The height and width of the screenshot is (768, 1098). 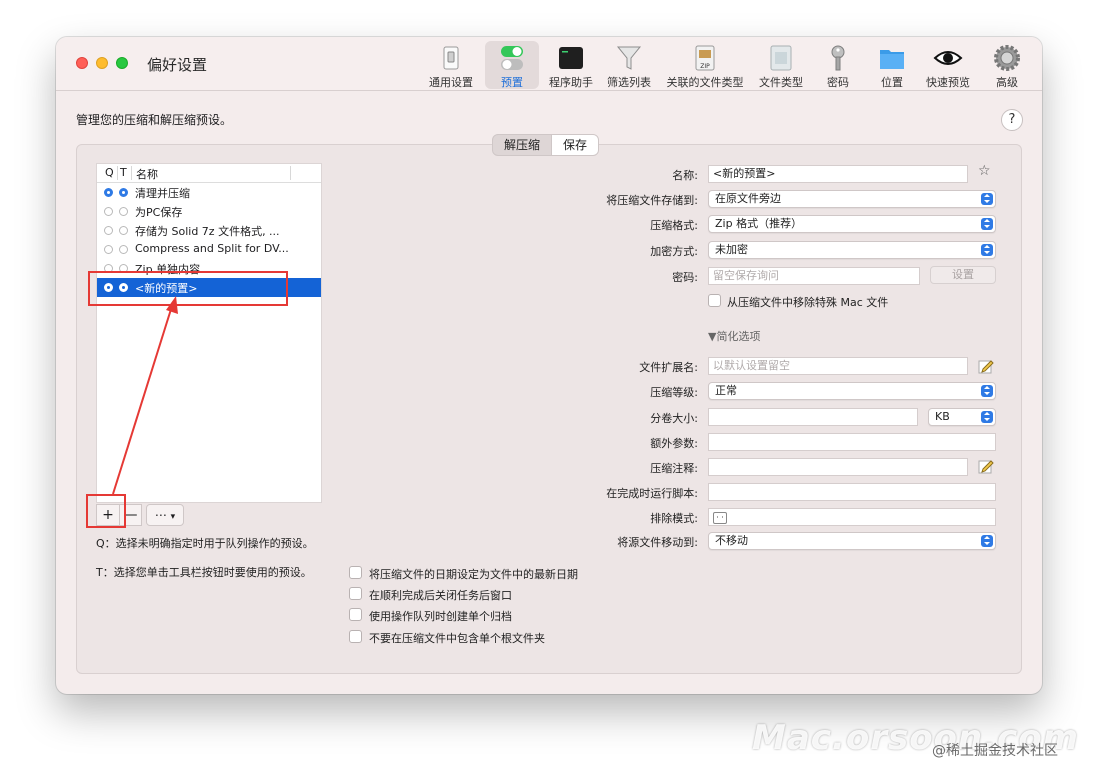 What do you see at coordinates (109, 172) in the screenshot?
I see `column-q: Q` at bounding box center [109, 172].